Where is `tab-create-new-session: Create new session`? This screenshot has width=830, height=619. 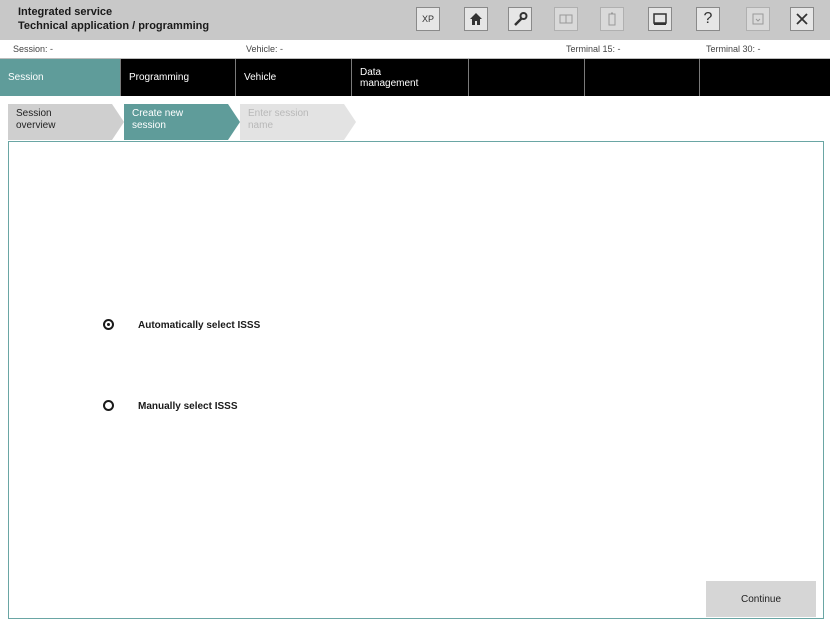
tab-create-new-session: Create new session is located at coordinates (182, 122).